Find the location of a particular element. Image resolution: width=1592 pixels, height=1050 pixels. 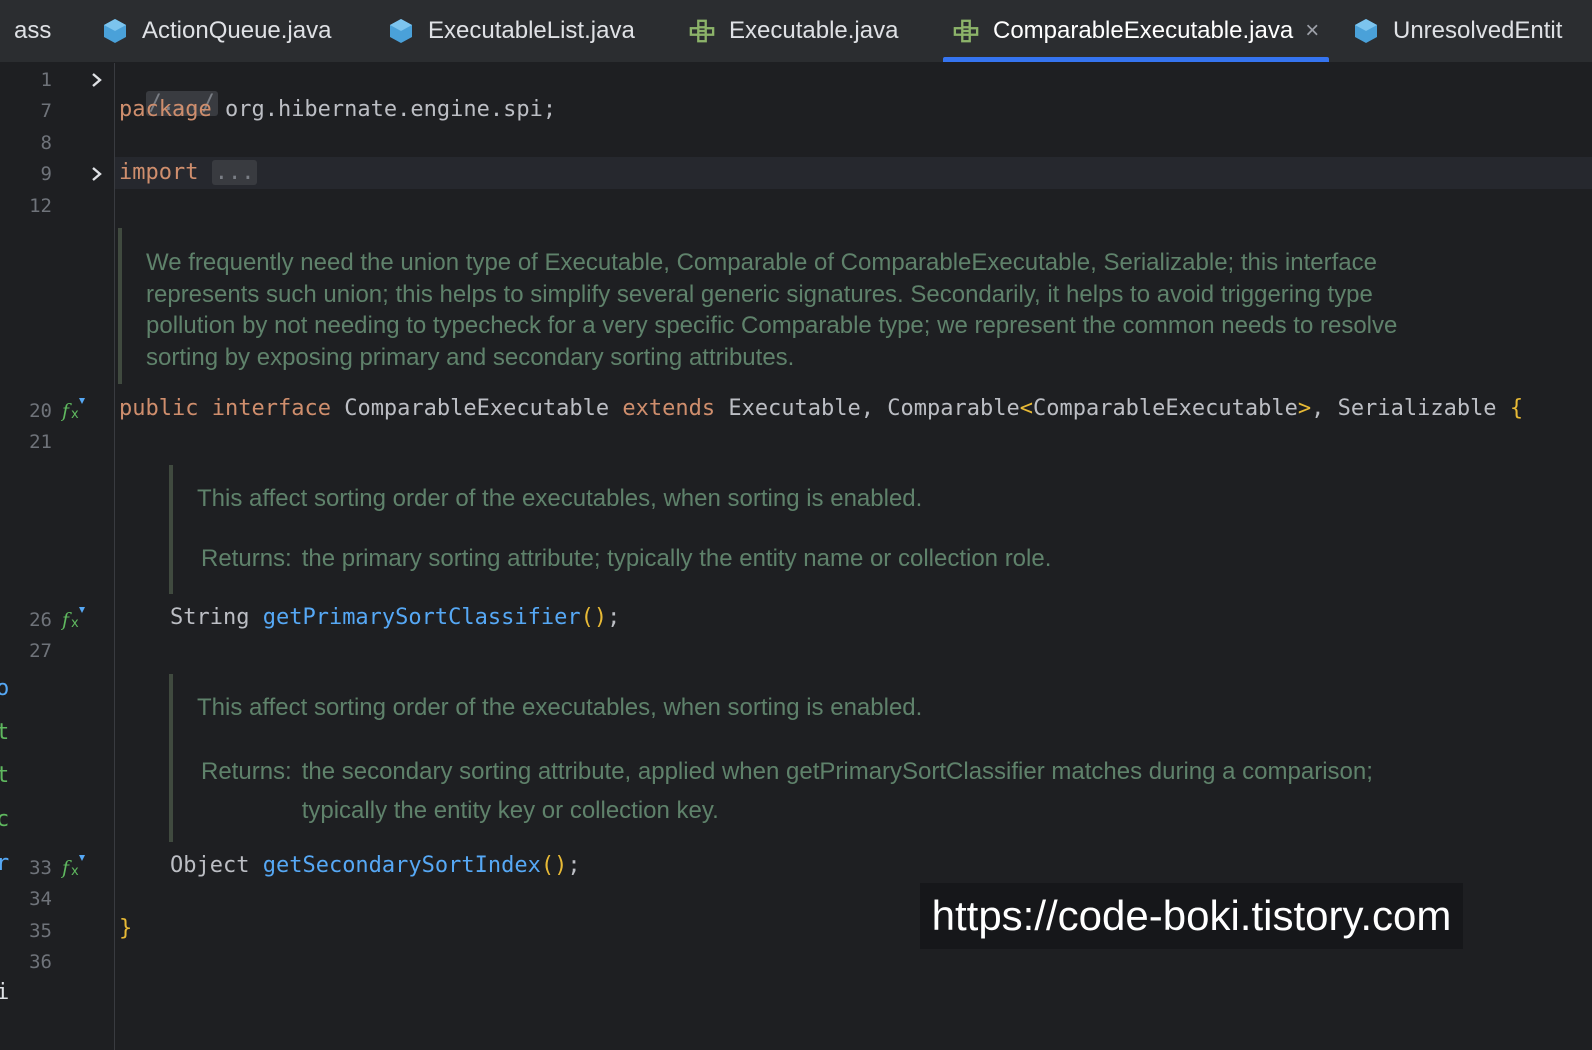

method-name: getPrimarySortClassifier is located at coordinates (421, 617).